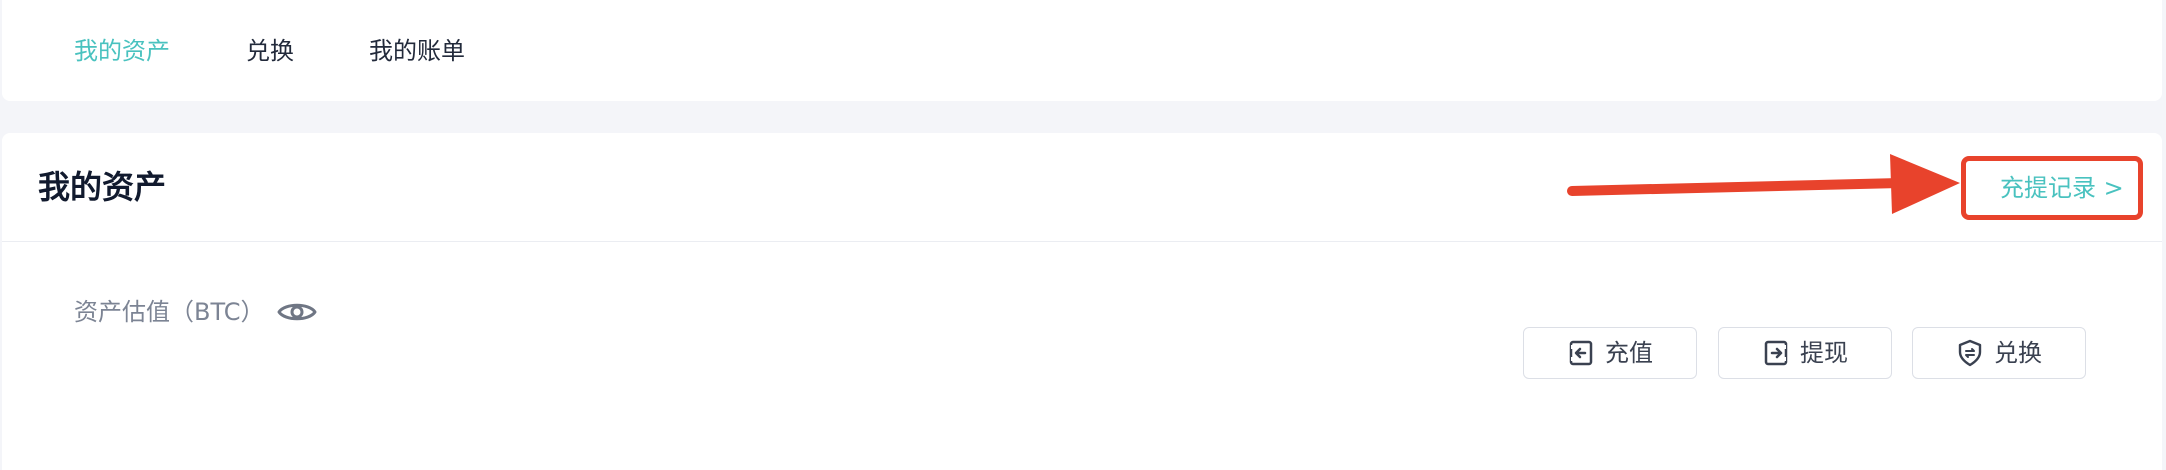 This screenshot has width=2166, height=470. I want to click on deposit-button-label: 充值, so click(1629, 353).